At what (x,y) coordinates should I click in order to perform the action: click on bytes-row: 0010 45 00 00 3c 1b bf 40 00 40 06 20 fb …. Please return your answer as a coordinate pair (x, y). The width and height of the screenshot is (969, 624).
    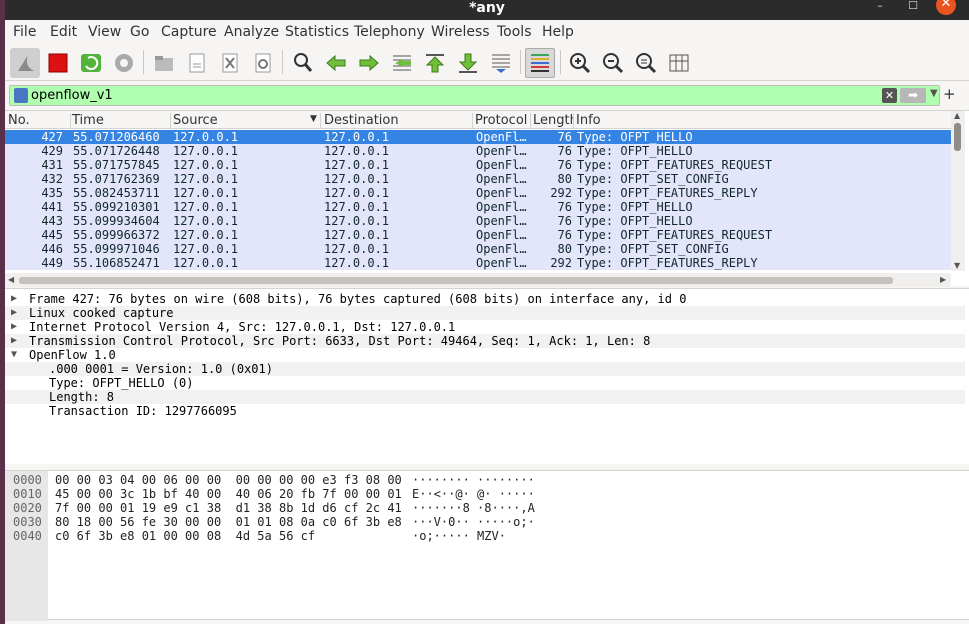
    Looking at the image, I should click on (485, 494).